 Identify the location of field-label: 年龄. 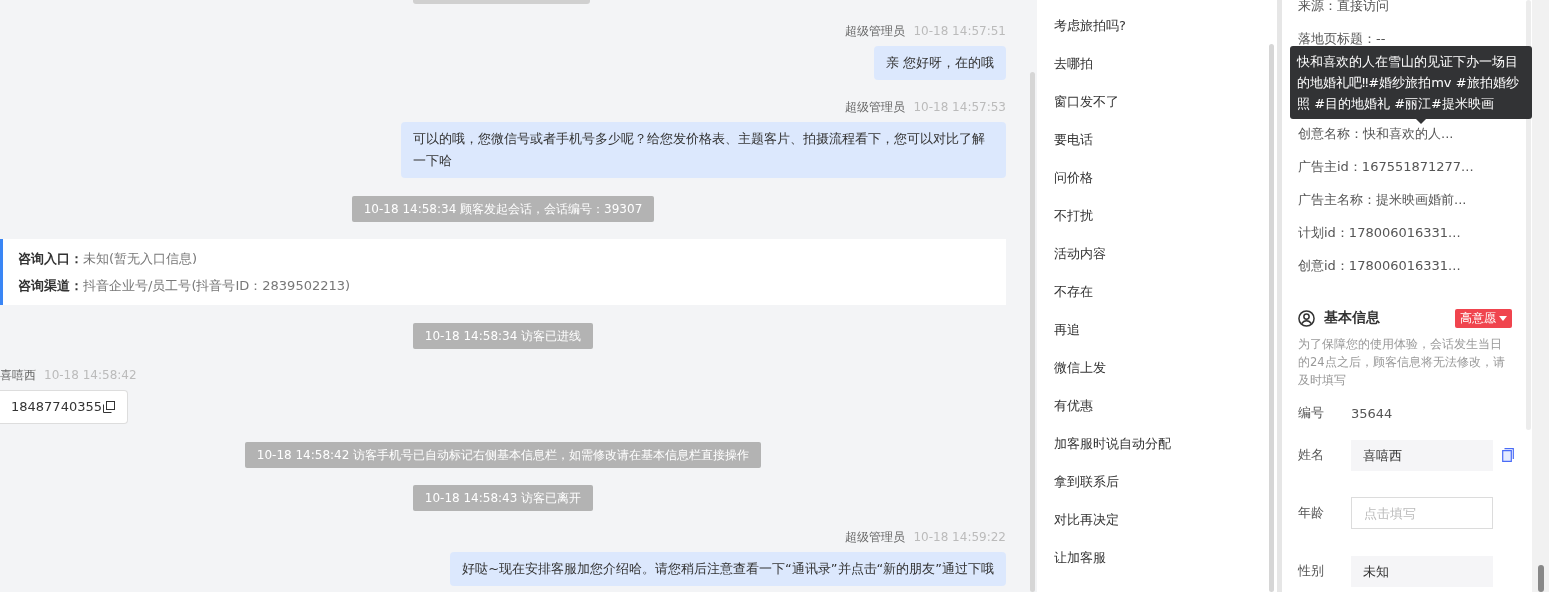
(1311, 513).